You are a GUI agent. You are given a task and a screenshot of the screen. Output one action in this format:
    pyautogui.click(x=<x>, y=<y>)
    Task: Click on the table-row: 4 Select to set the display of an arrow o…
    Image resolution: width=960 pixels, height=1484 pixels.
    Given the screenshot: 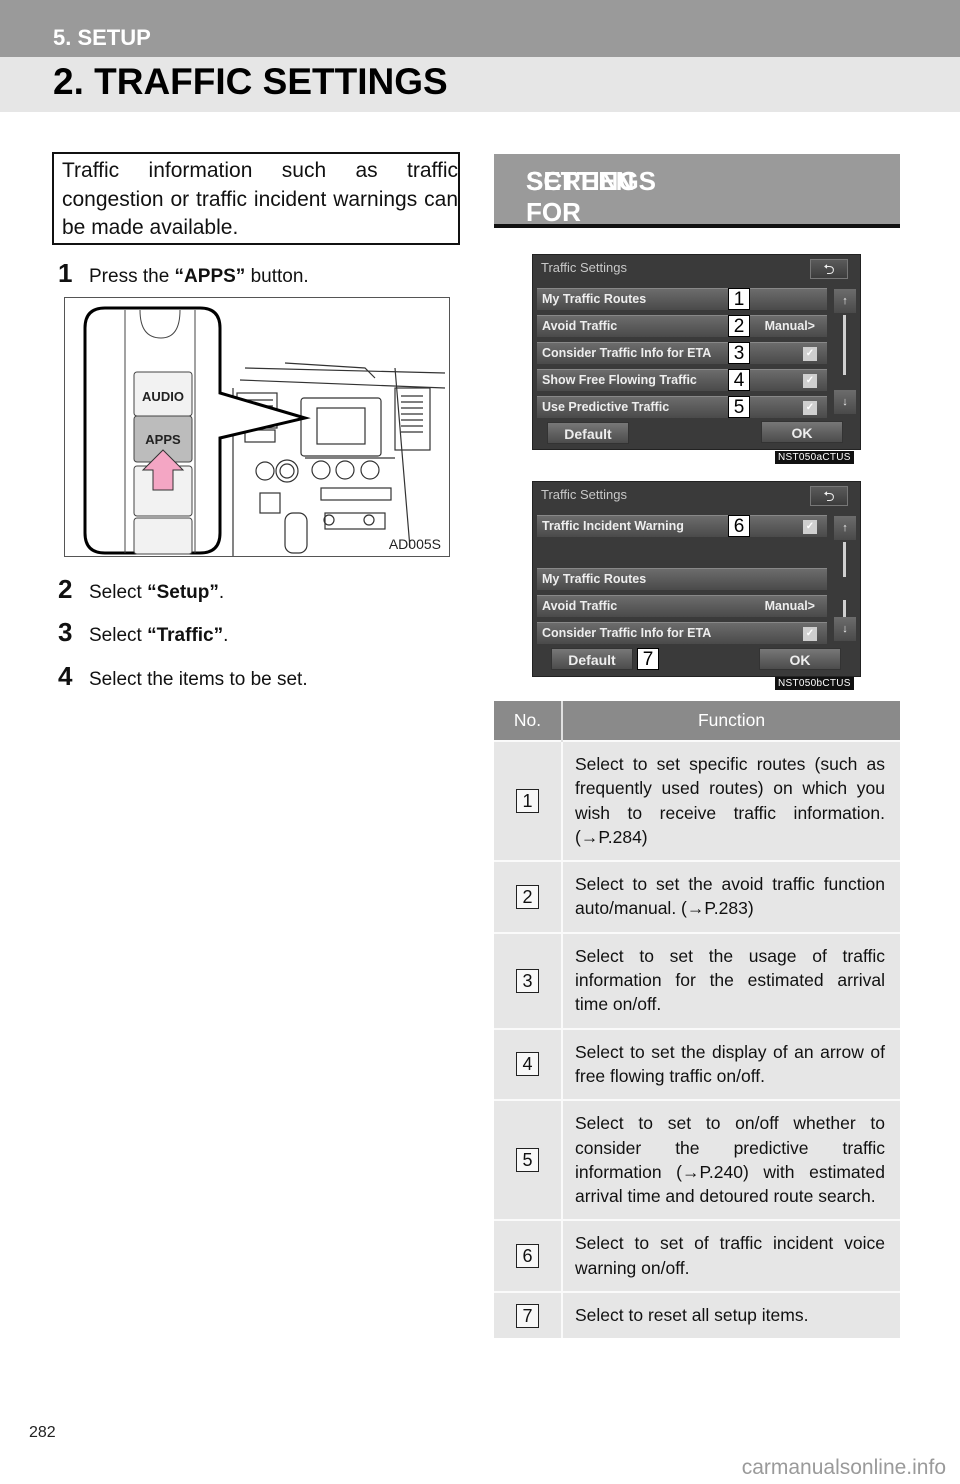 What is the action you would take?
    pyautogui.click(x=697, y=1064)
    